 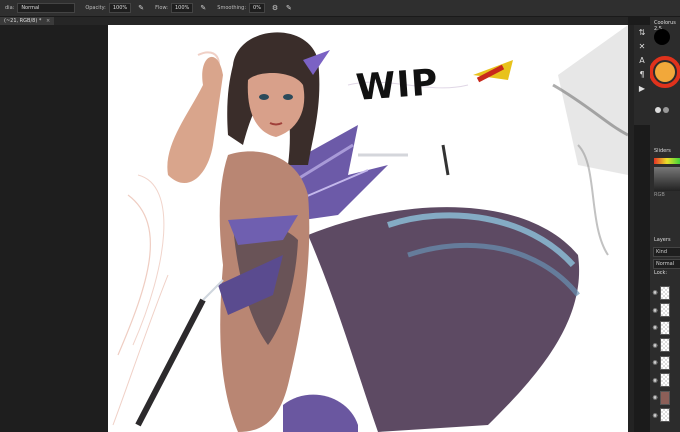 I want to click on sliders-mode-label: RGB, so click(x=659, y=195).